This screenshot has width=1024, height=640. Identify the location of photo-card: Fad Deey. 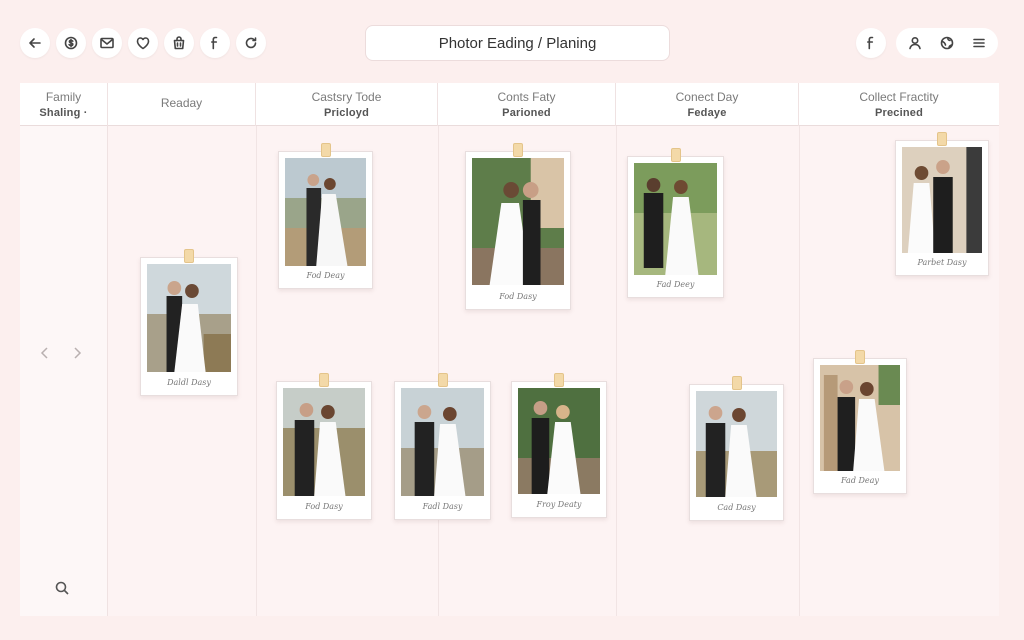
(675, 223).